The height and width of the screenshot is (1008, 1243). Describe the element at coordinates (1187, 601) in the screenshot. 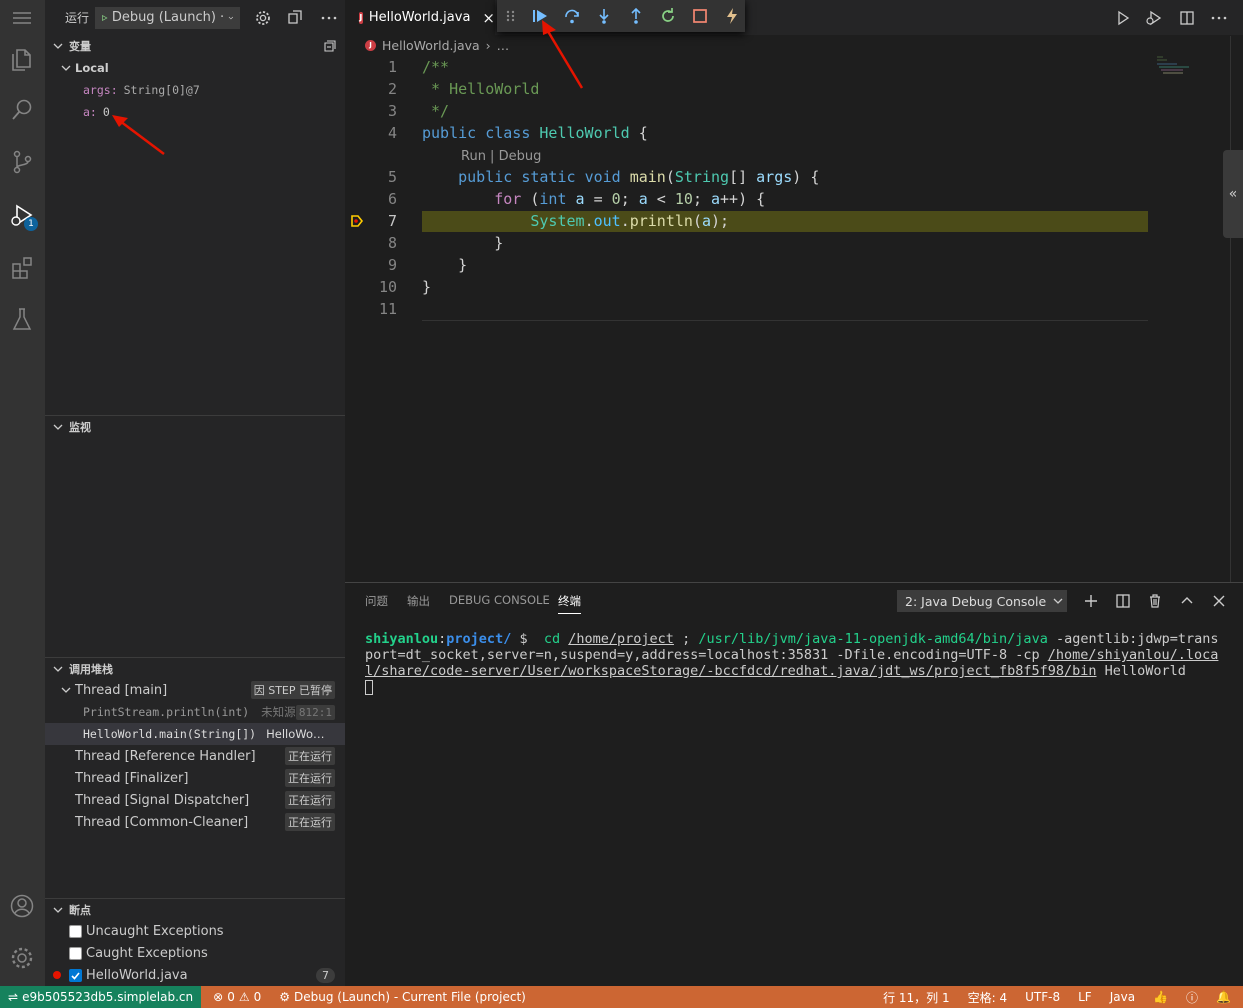

I see `maximize-chevron-up-icon` at that location.